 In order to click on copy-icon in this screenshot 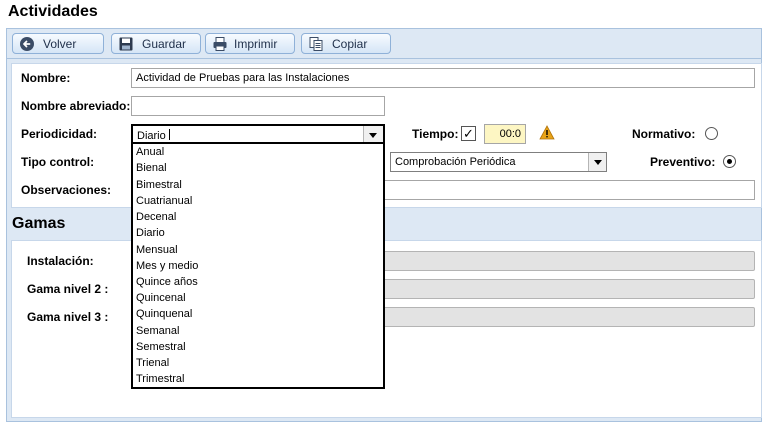, I will do `click(316, 44)`.